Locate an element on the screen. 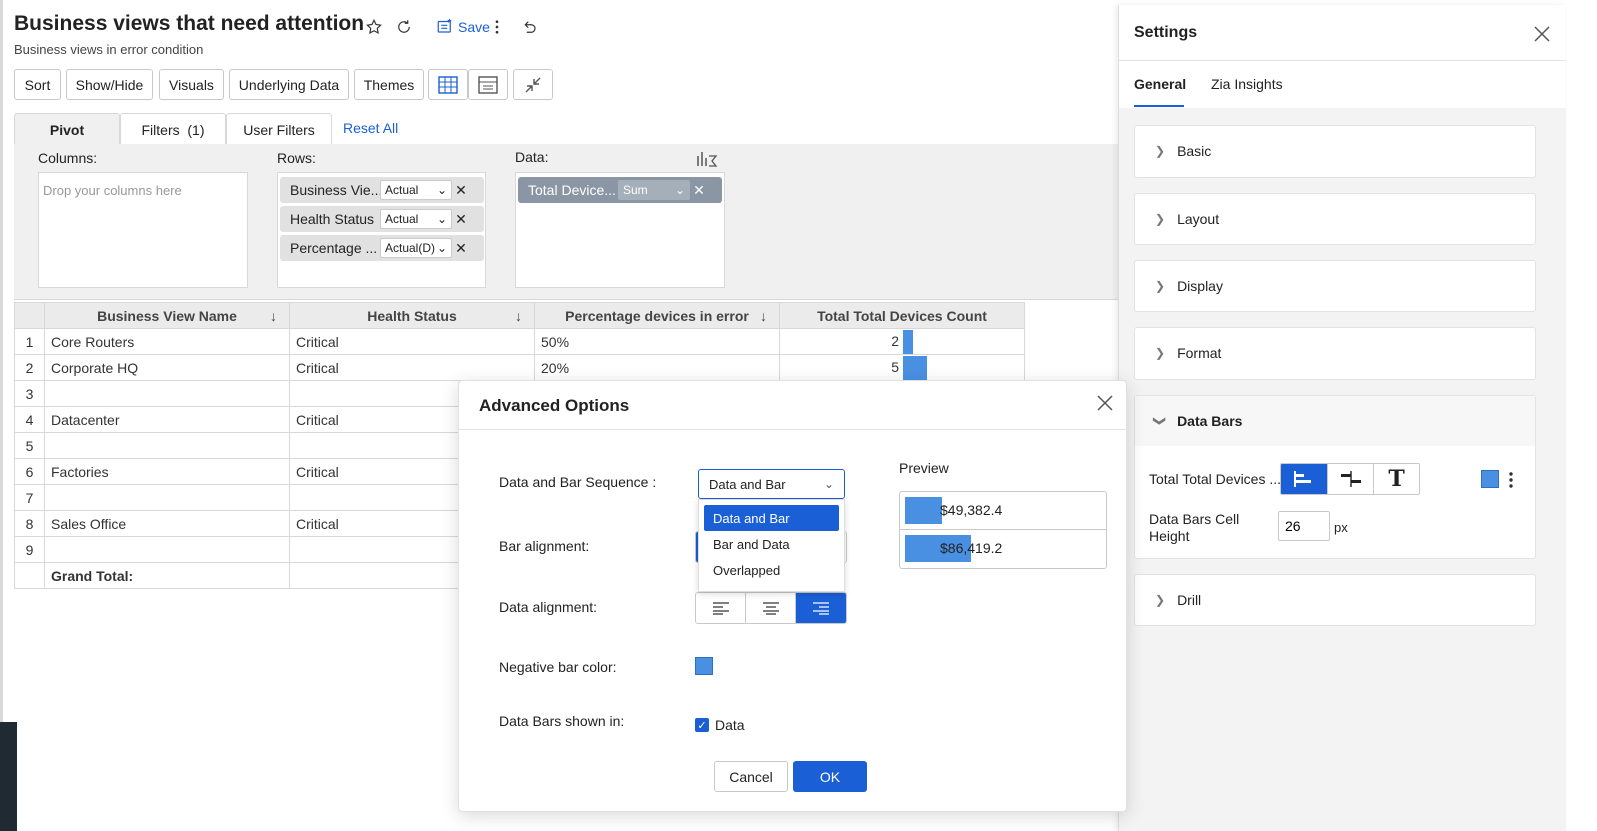 The image size is (1597, 831). tab-zia-insights: Zia Insights is located at coordinates (1247, 84).